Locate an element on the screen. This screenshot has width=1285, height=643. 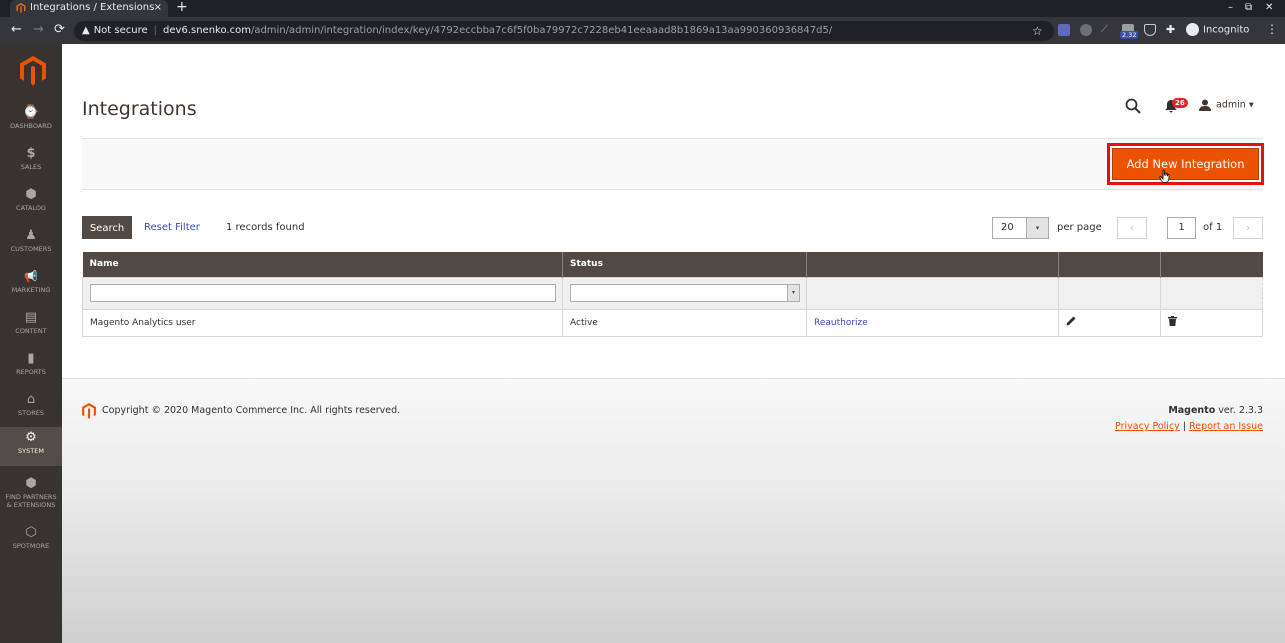
browser-tab-strip: Integrations / Extensions × + – ⧉ ✕ is located at coordinates (642, 8).